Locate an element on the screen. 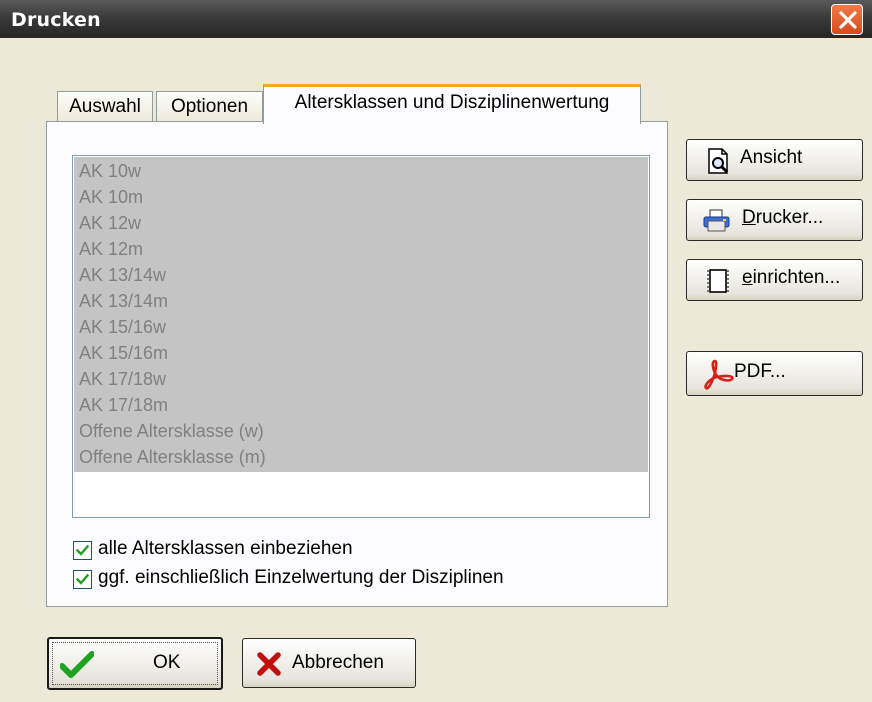 Image resolution: width=872 pixels, height=702 pixels. list-item: AK 15/16m is located at coordinates (123, 353).